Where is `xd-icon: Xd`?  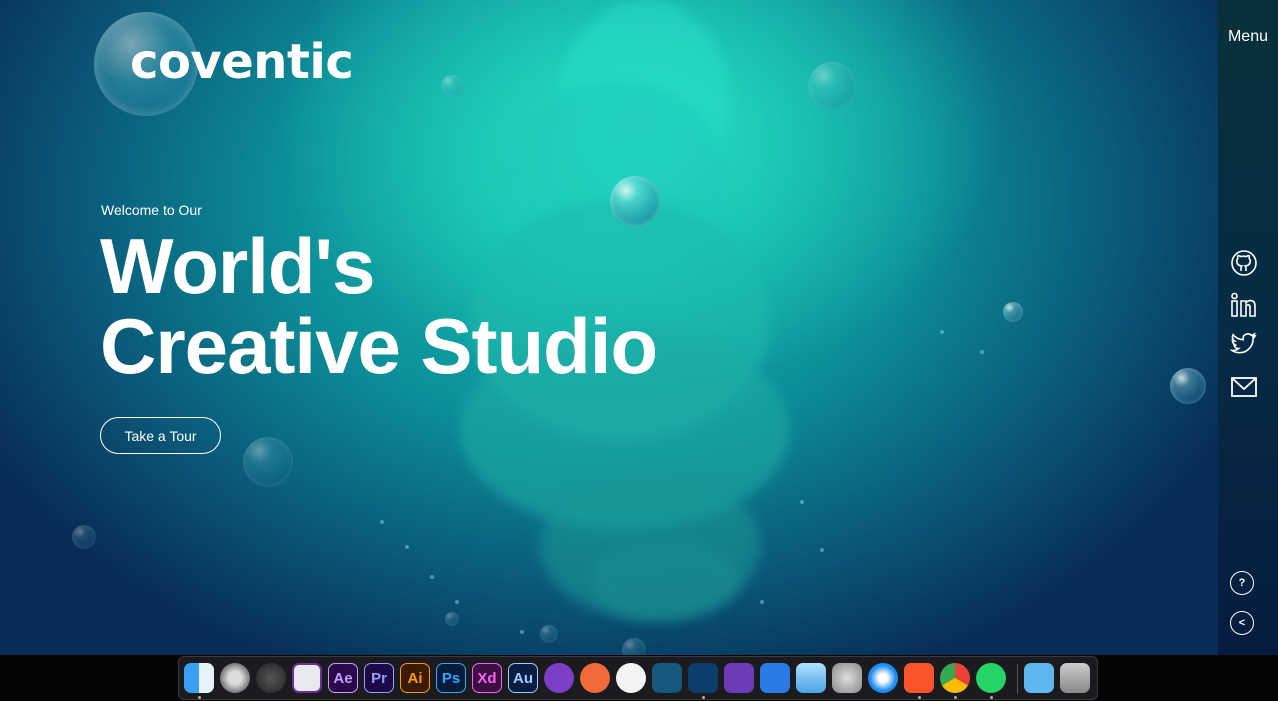 xd-icon: Xd is located at coordinates (487, 678).